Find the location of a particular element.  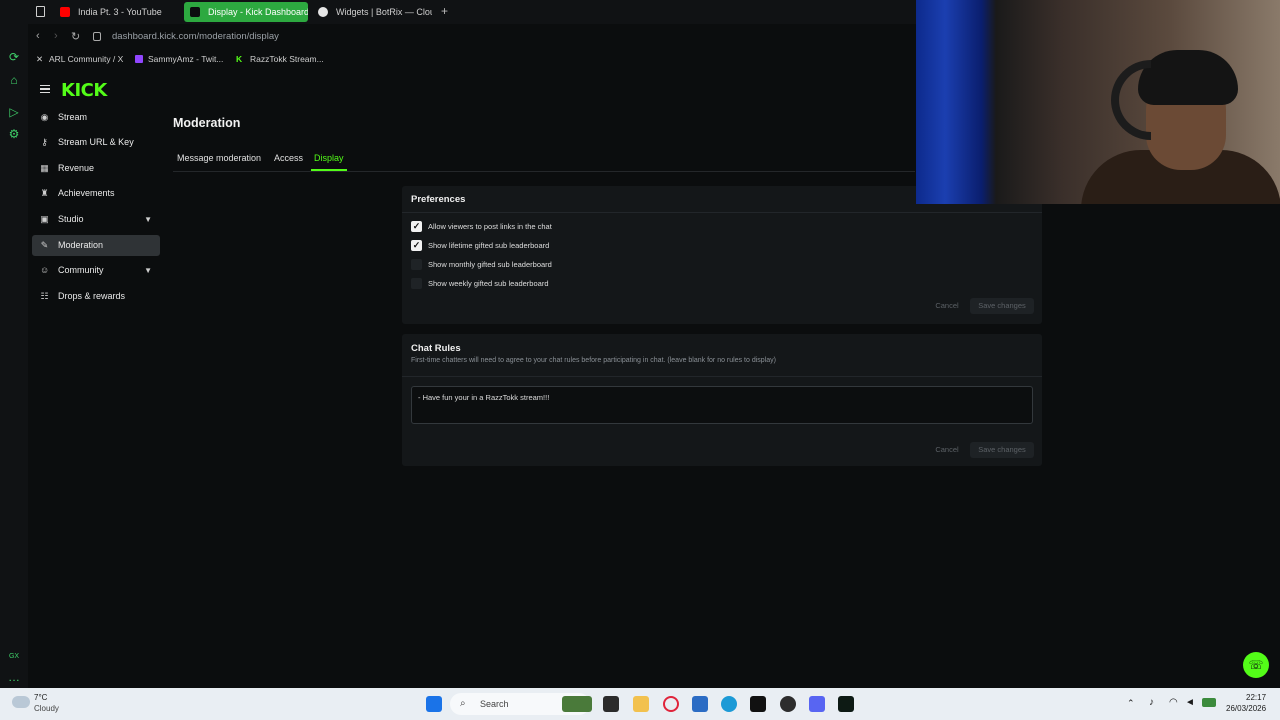

forward-icon: › is located at coordinates (56, 36).